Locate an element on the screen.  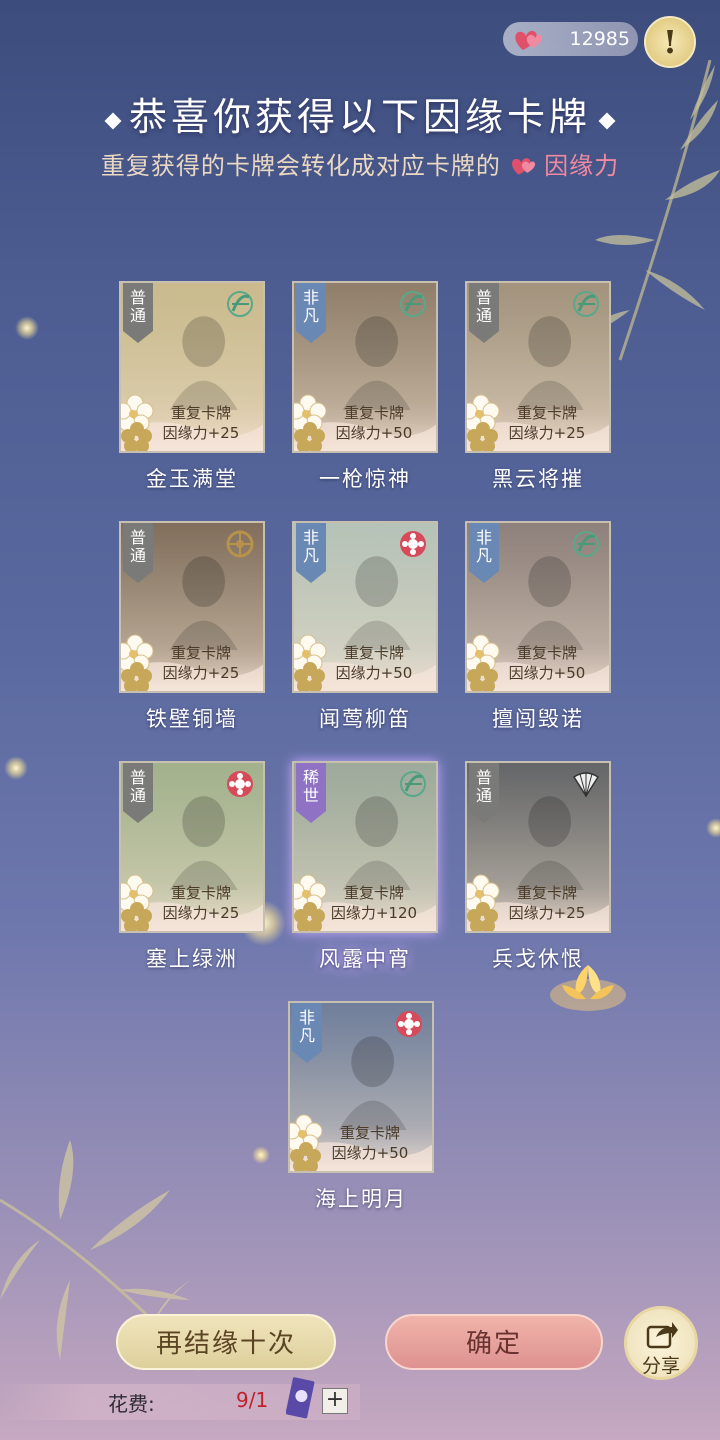
card-item: 普通 重复卡牌 因缘力+25 黑云将摧 is located at coordinates (538, 387).